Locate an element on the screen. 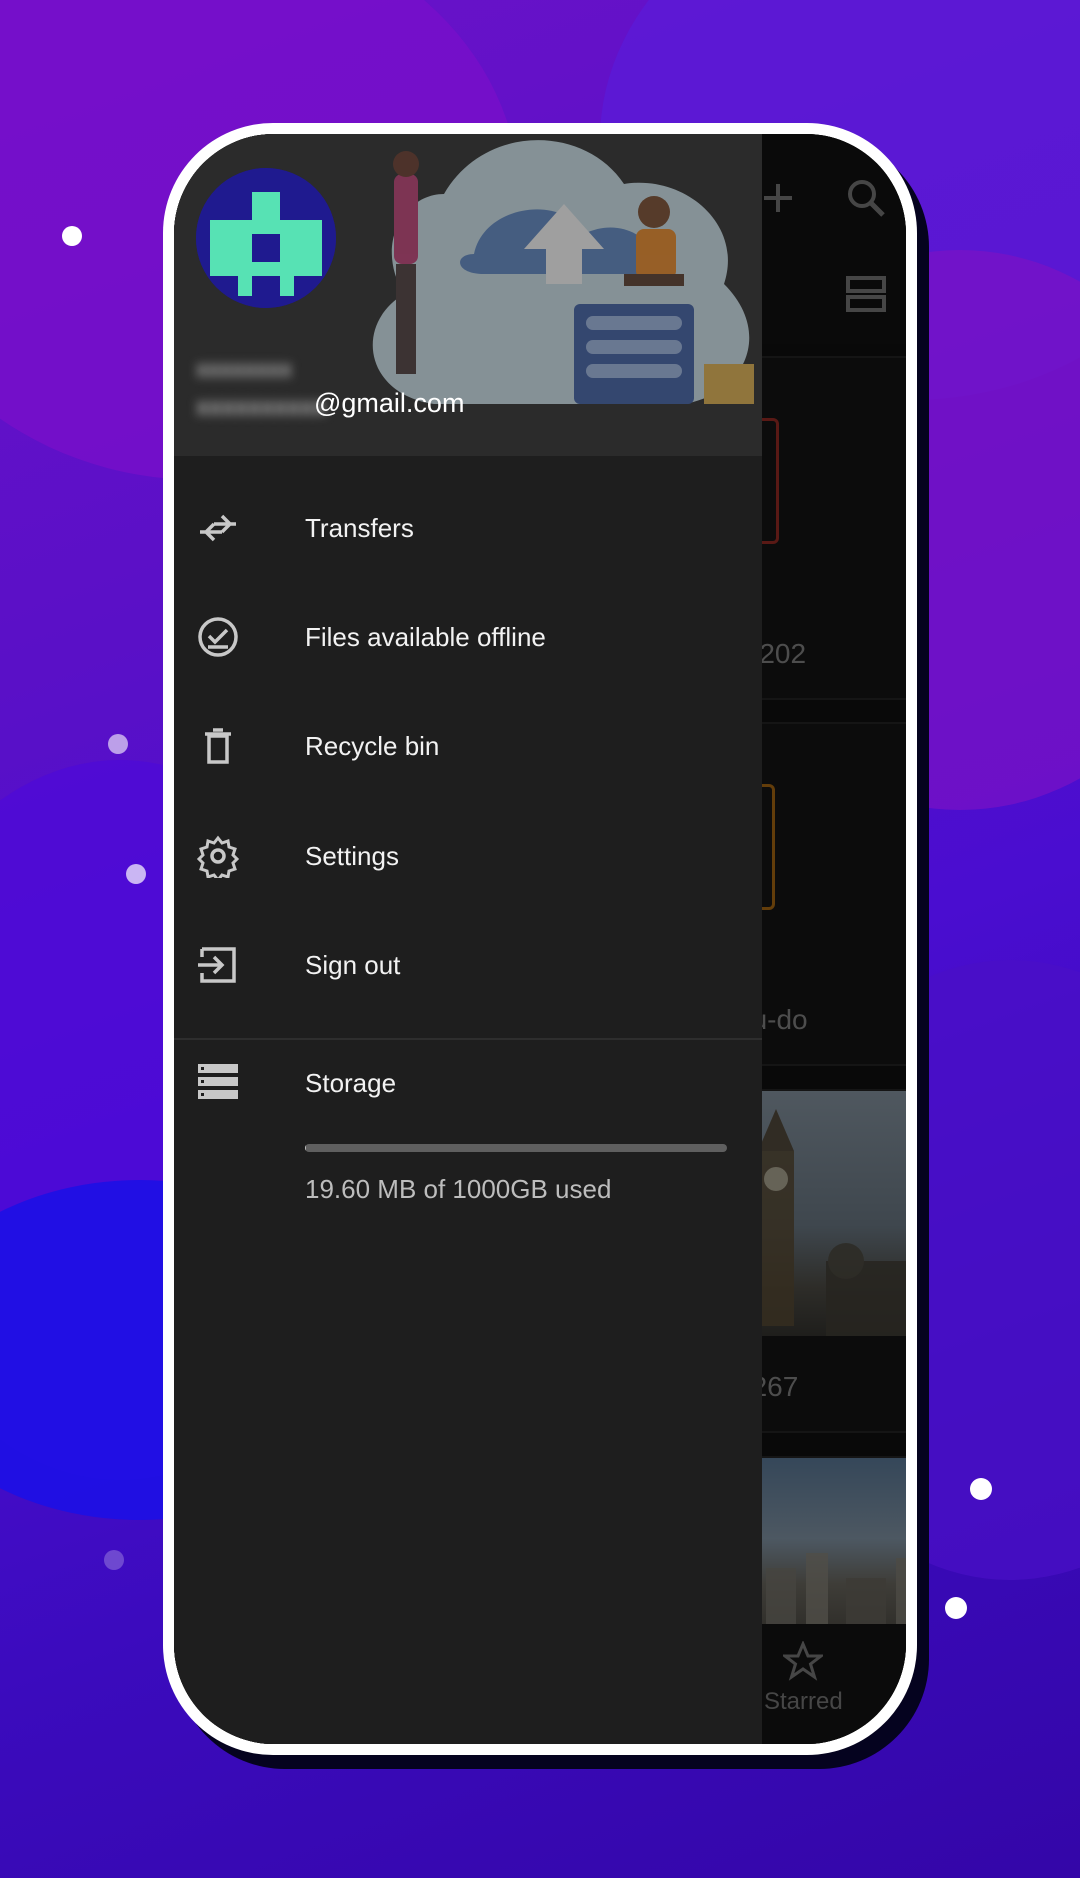  storage-label: Storage is located at coordinates (351, 1083).